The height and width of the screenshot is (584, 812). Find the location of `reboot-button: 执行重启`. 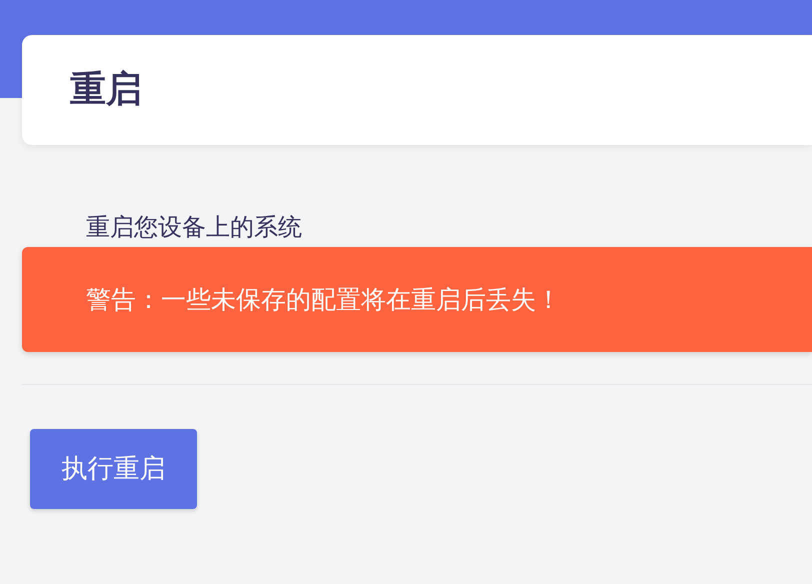

reboot-button: 执行重启 is located at coordinates (113, 469).